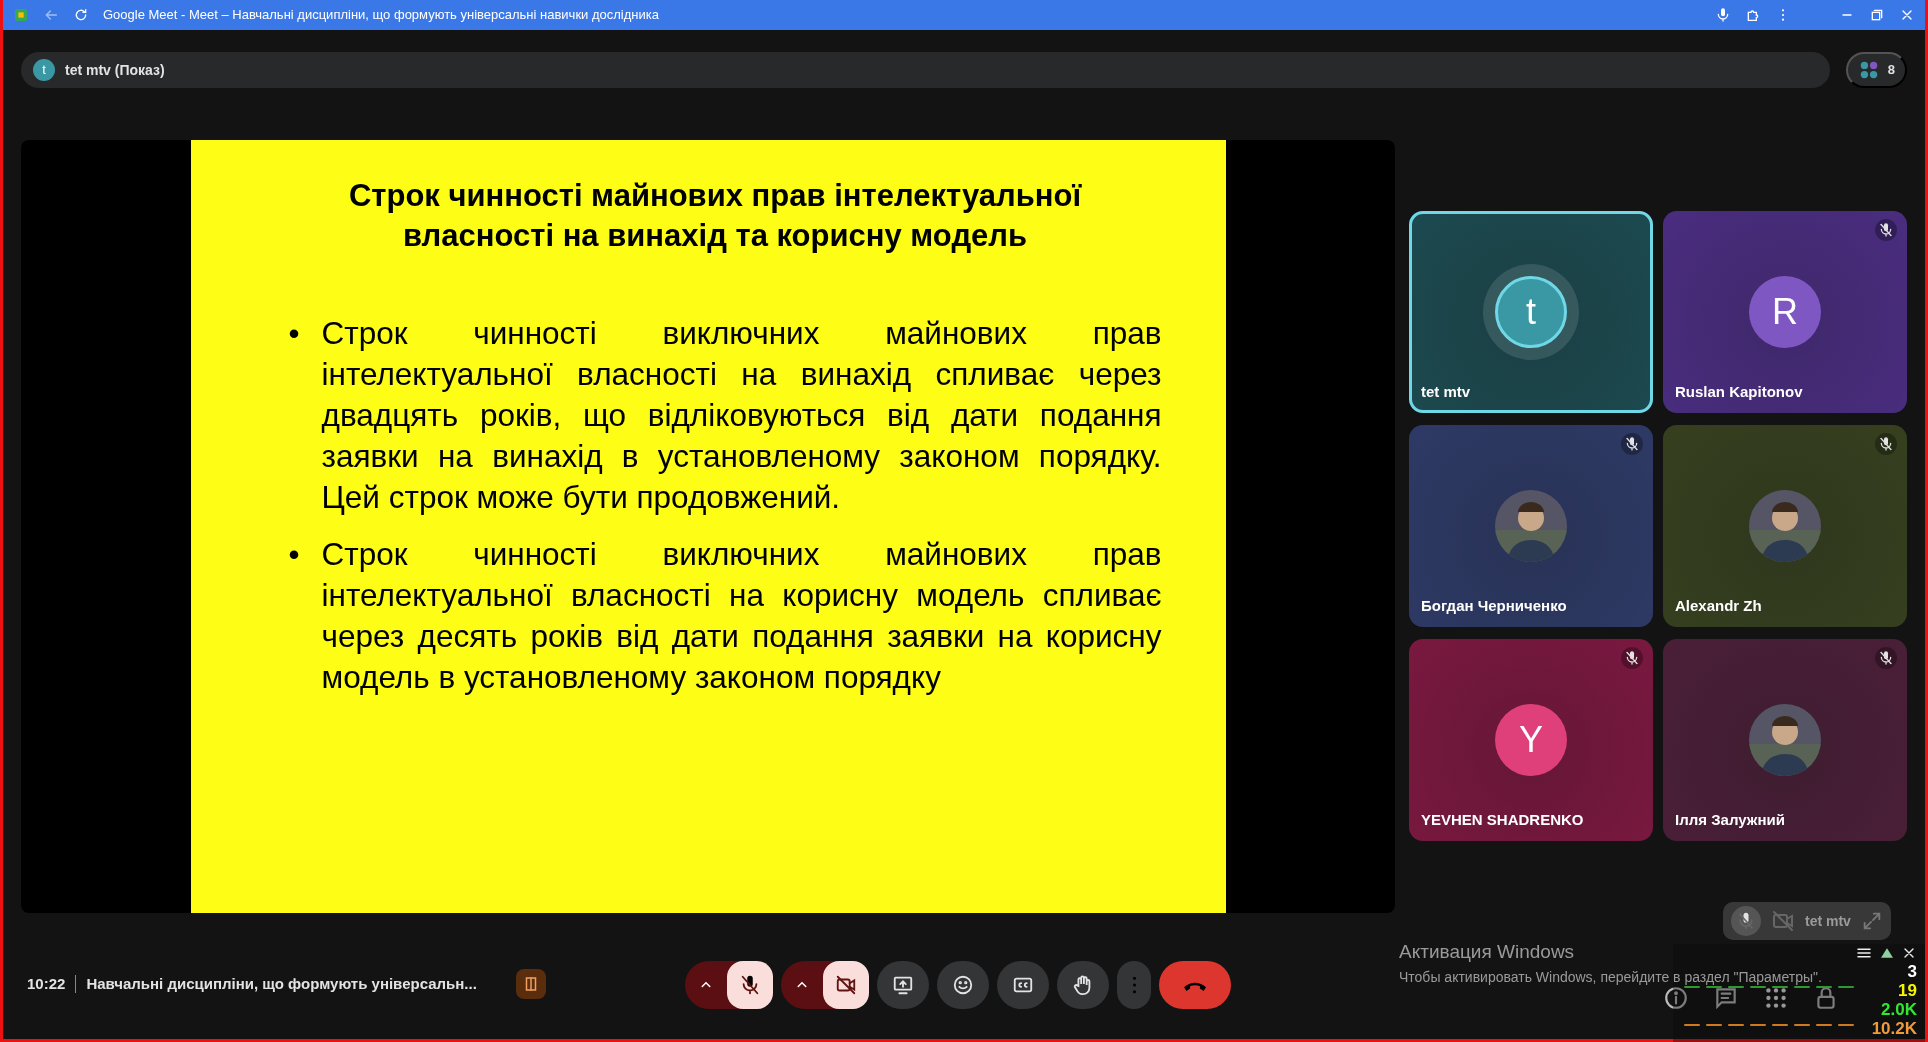  I want to click on raise-hand-button, so click(1083, 985).